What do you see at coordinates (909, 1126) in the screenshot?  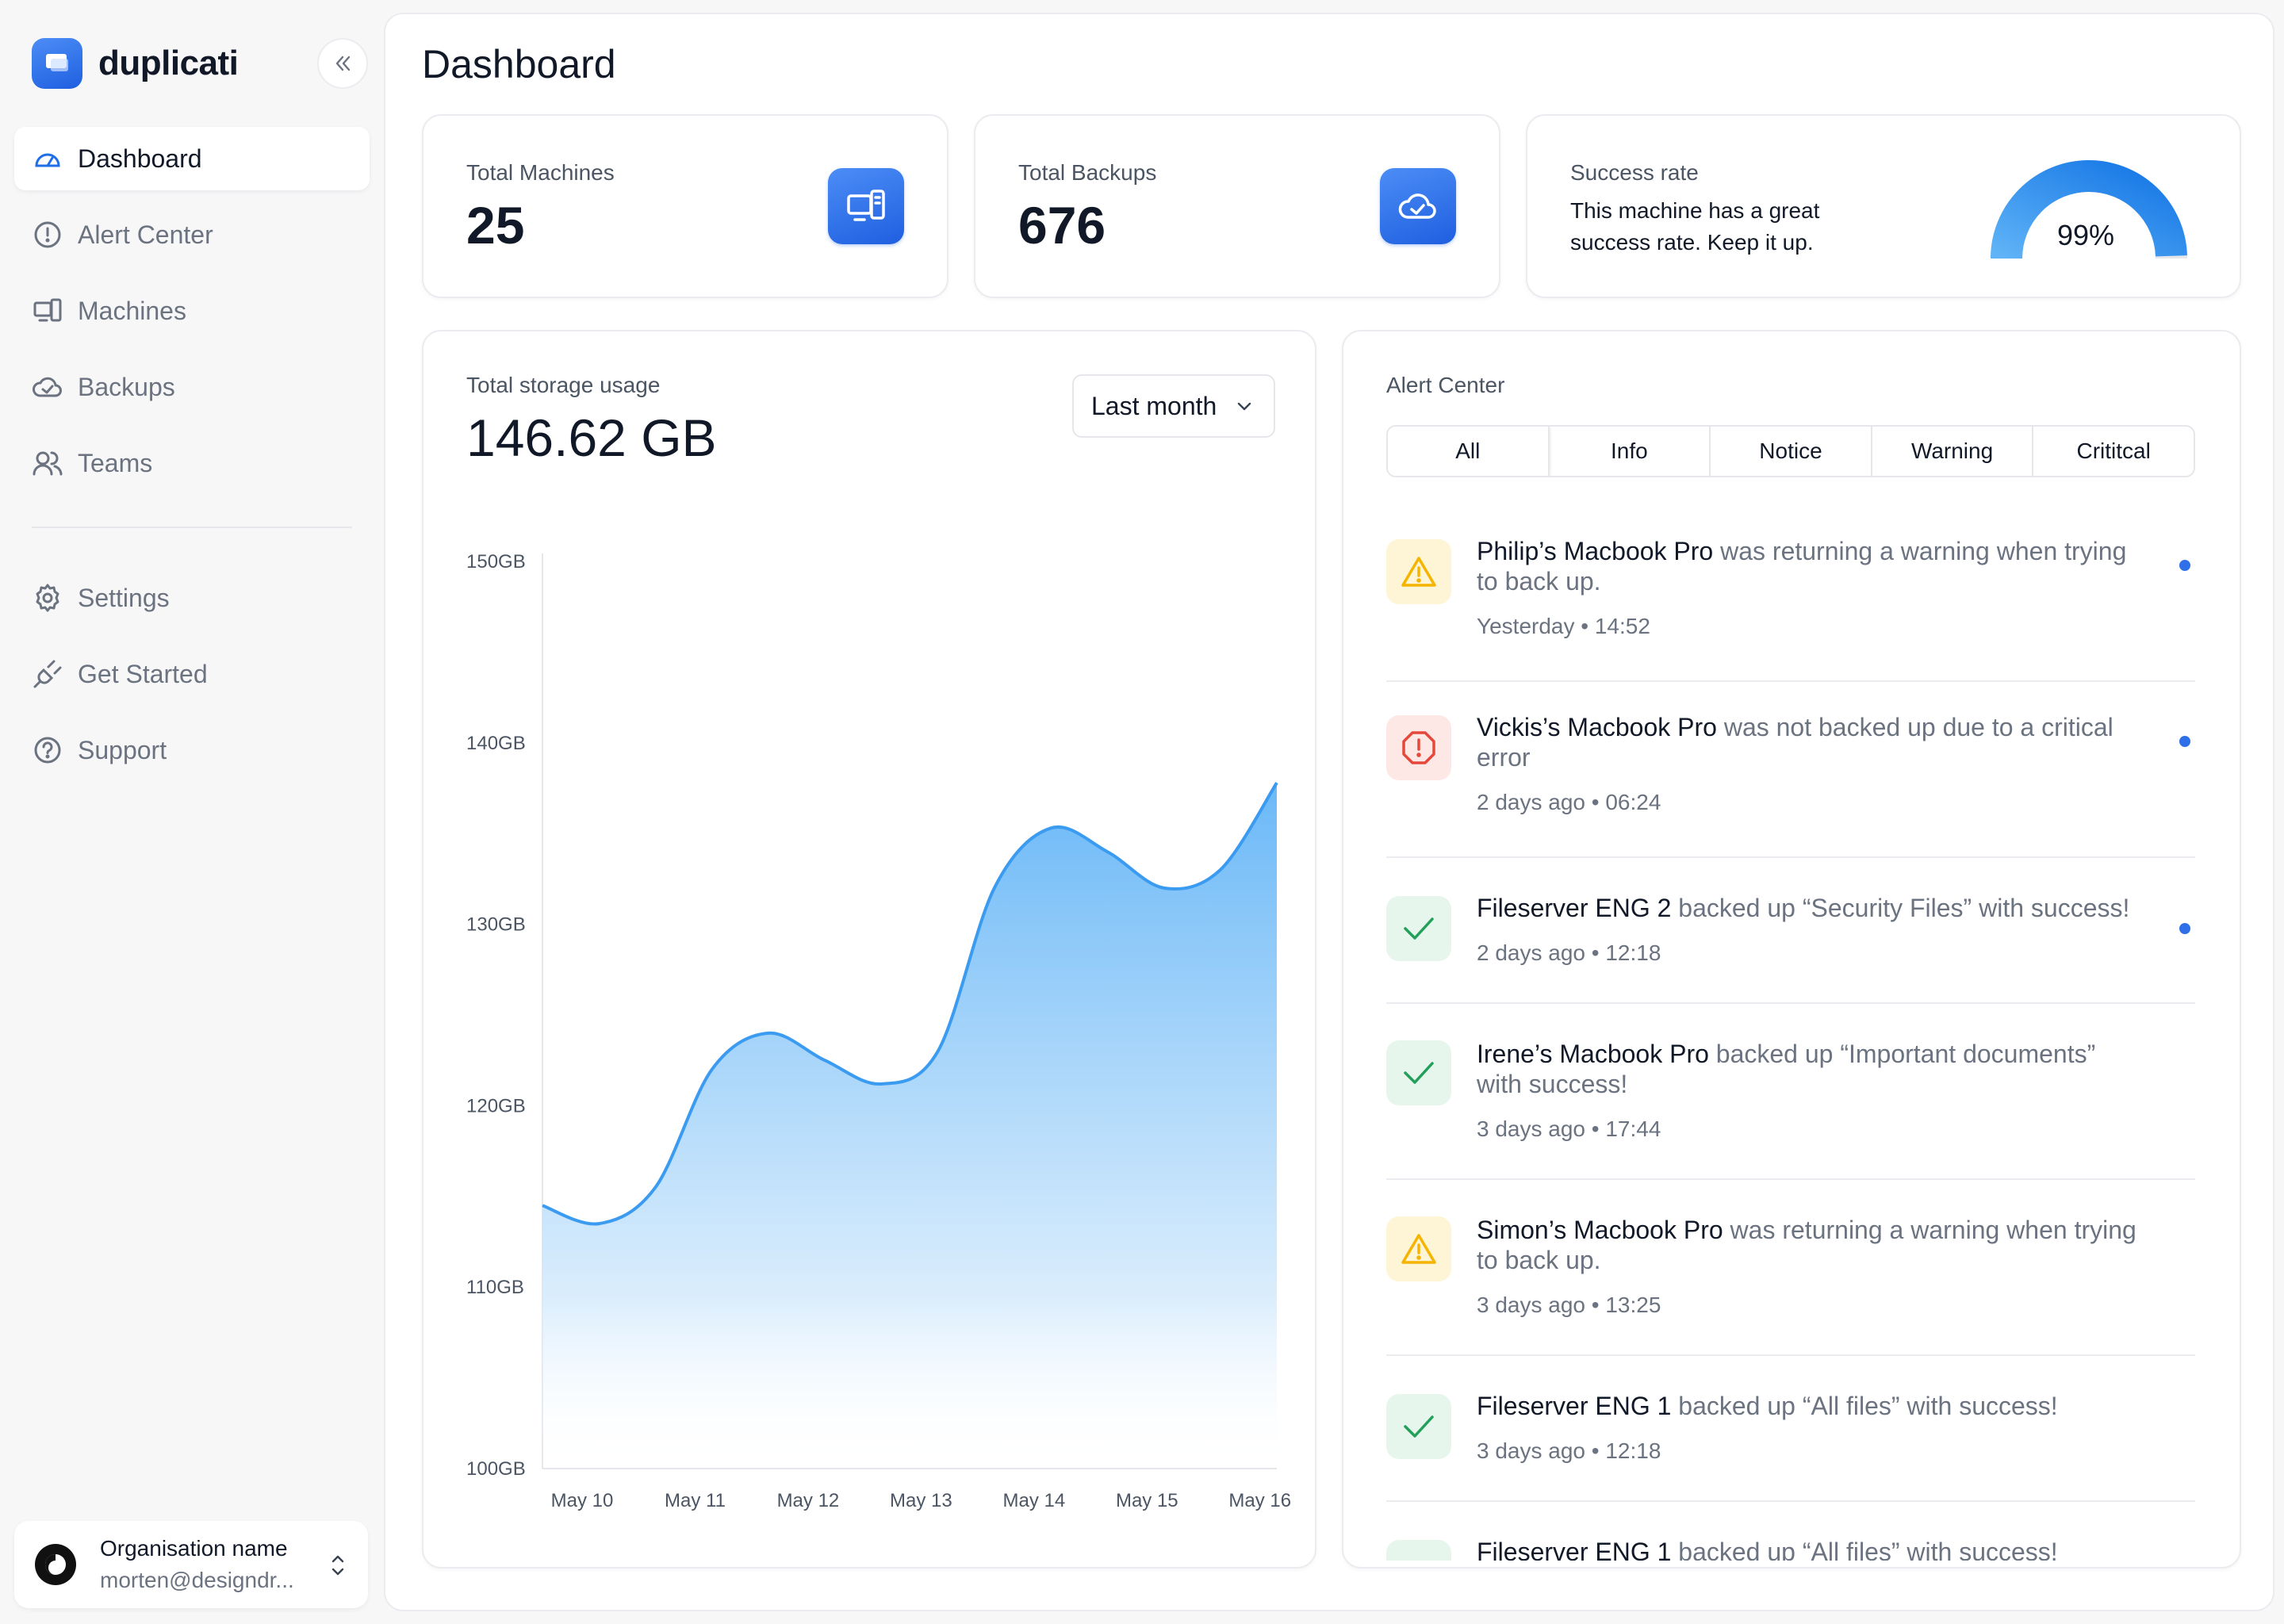 I see `storage-area` at bounding box center [909, 1126].